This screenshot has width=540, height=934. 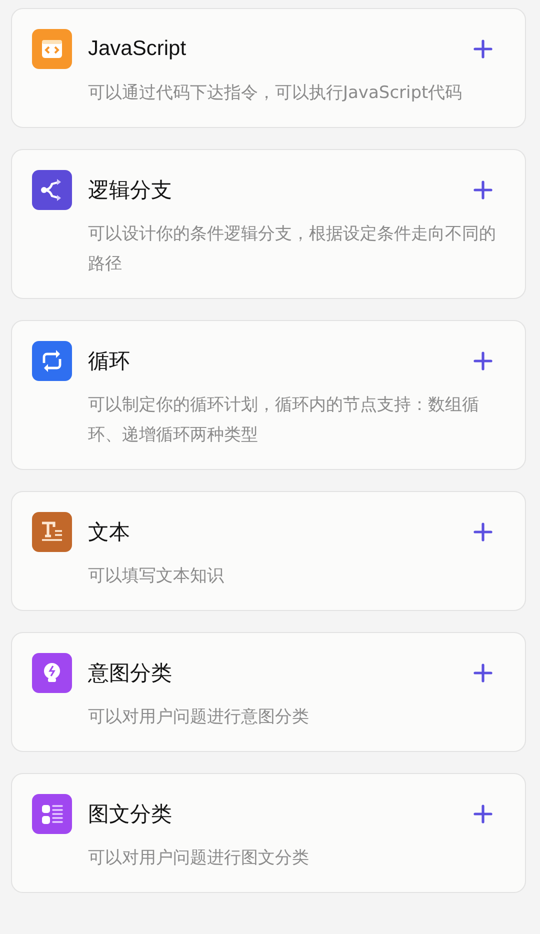 I want to click on node-description: 可以制定你的循环计划，循环内的节点支持：数组循环、递增循环两种类型, so click(x=284, y=420).